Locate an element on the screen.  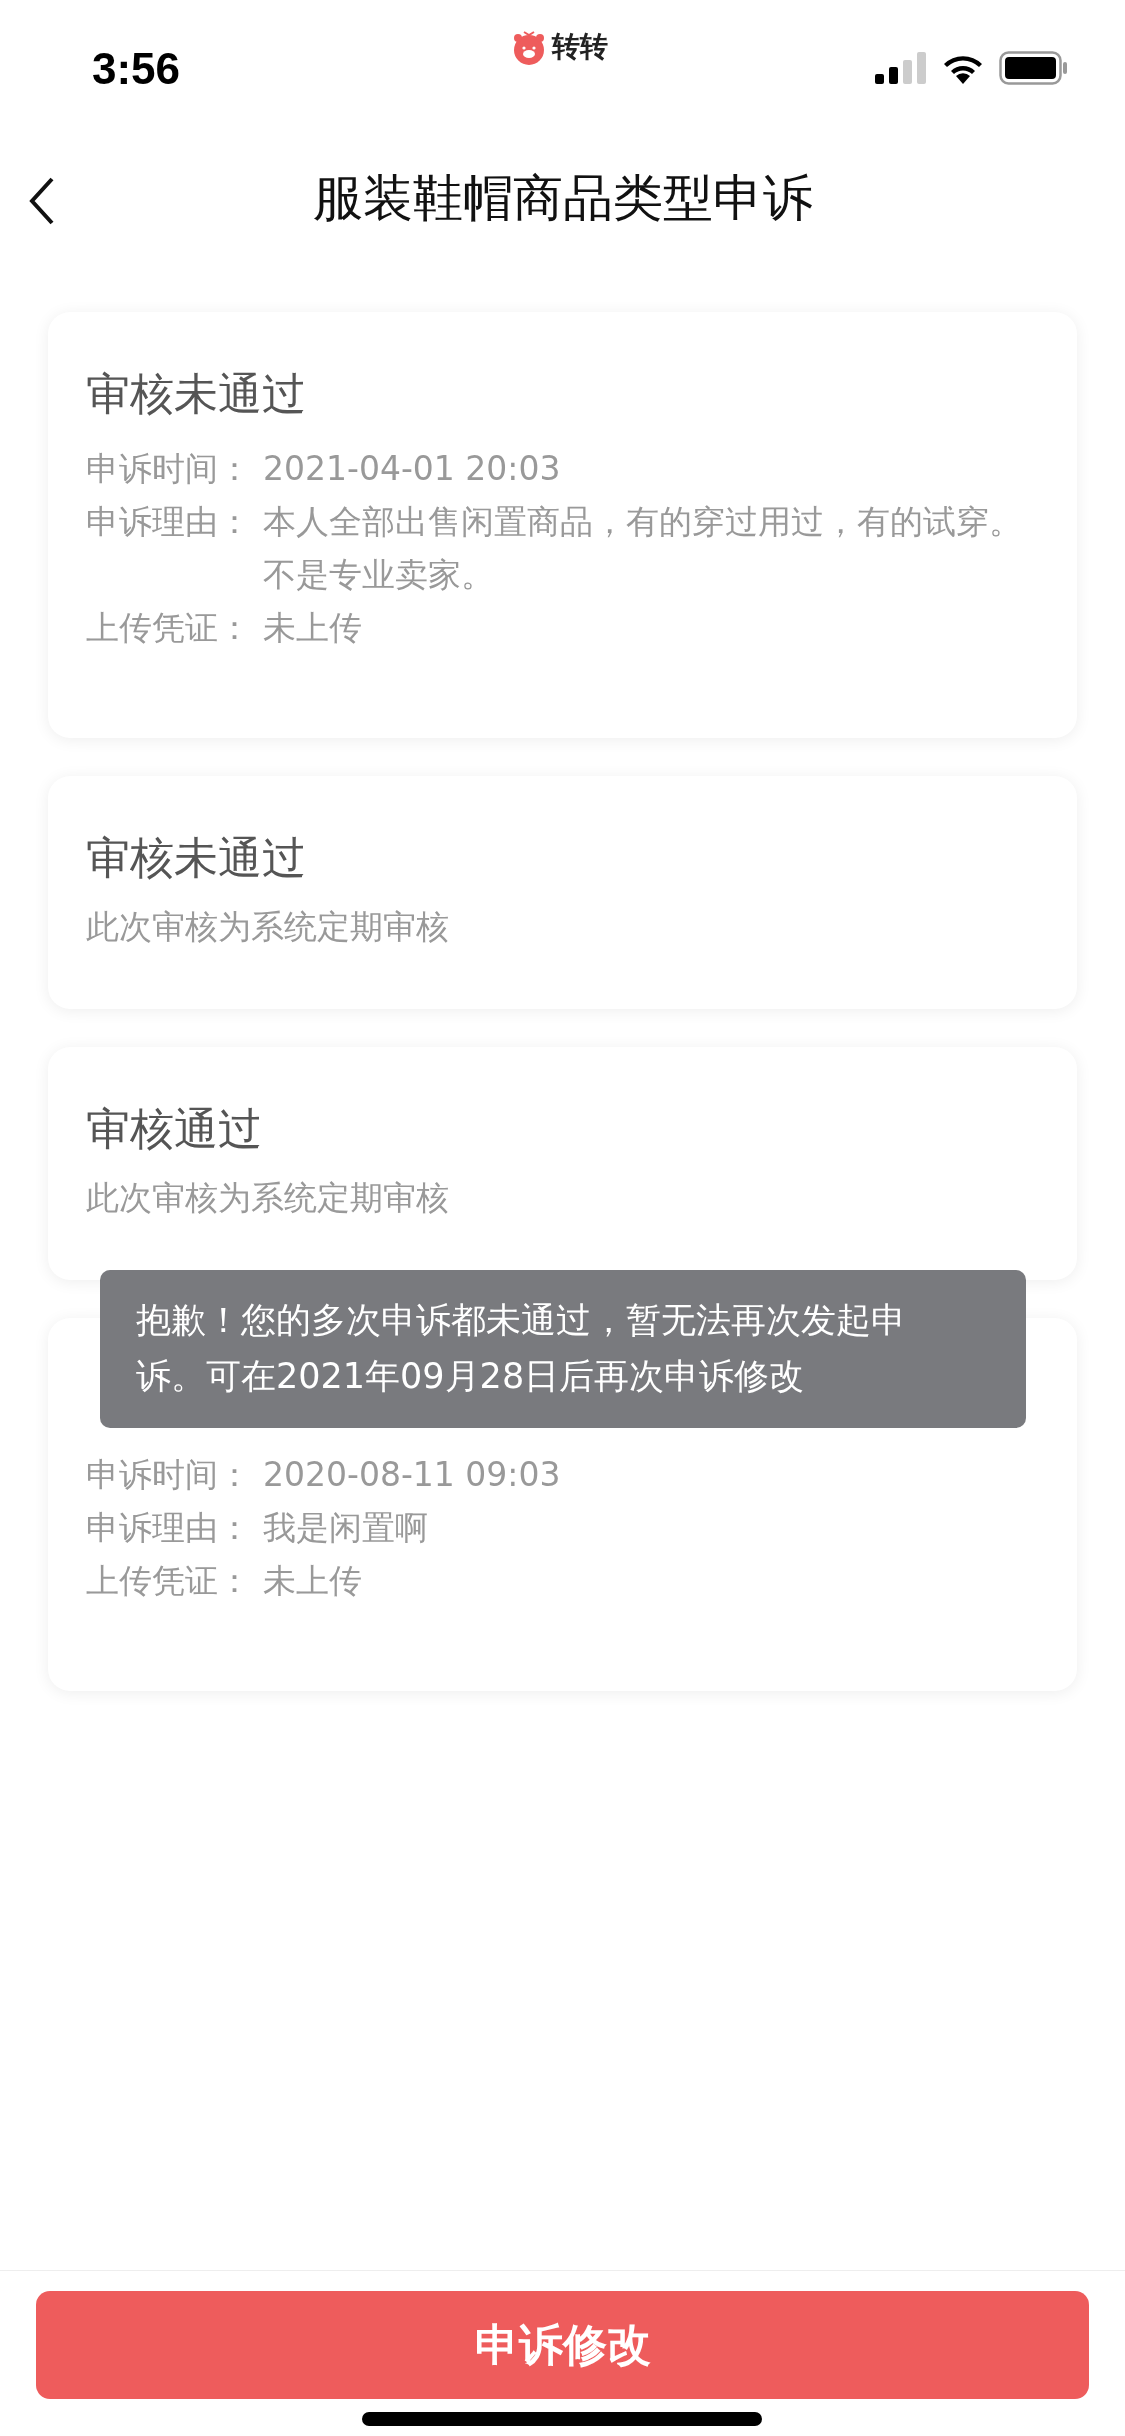
field-value: 本人全部出售闲置商品，有的穿过用过，有的试穿。不是专业卖家。 is located at coordinates (643, 548).